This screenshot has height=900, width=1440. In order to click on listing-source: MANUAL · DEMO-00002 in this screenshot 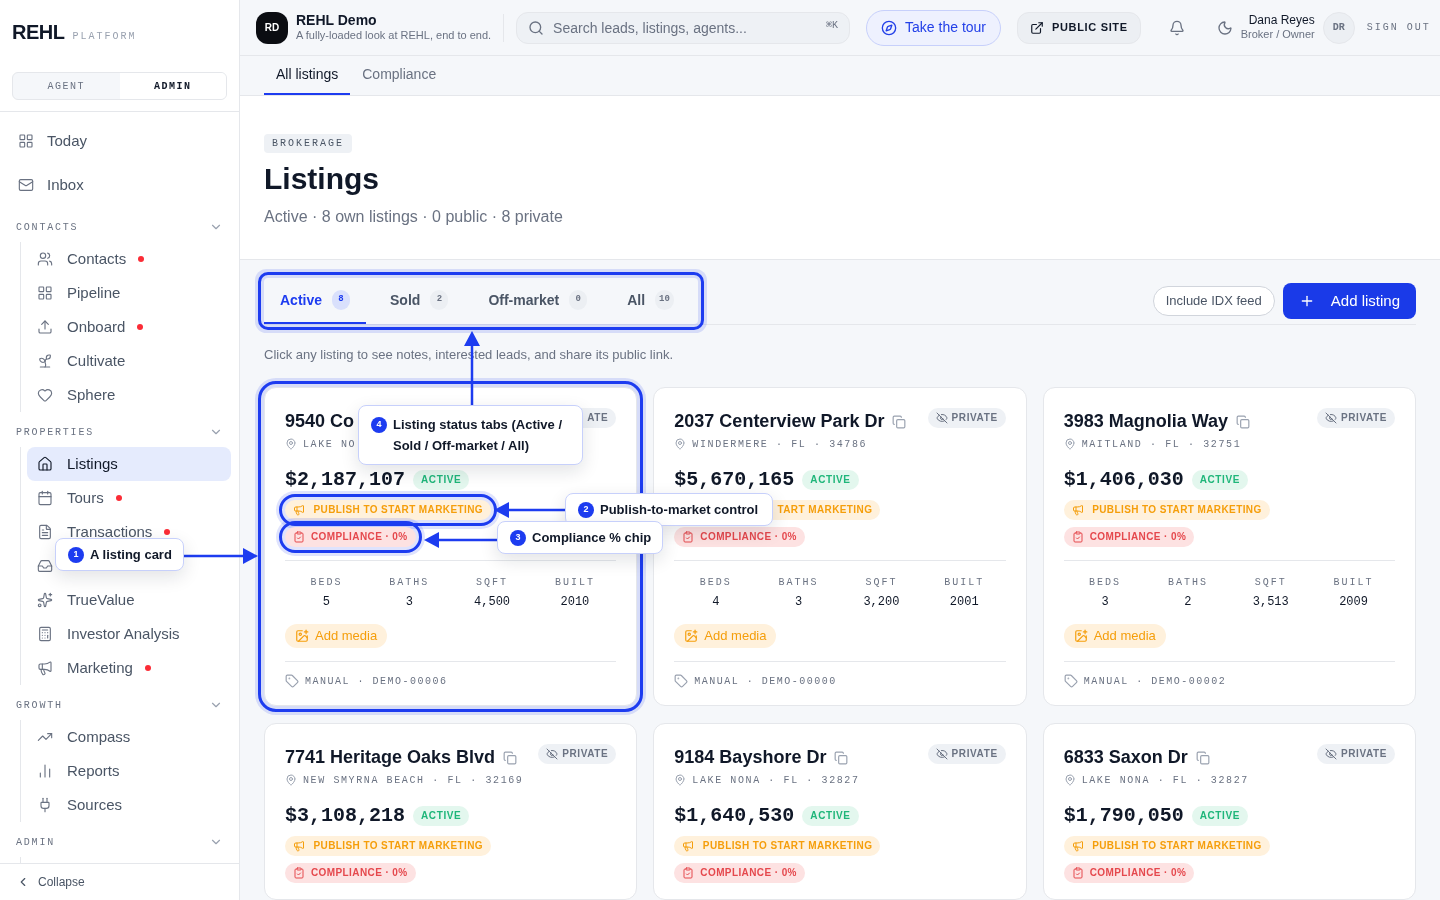, I will do `click(1155, 681)`.